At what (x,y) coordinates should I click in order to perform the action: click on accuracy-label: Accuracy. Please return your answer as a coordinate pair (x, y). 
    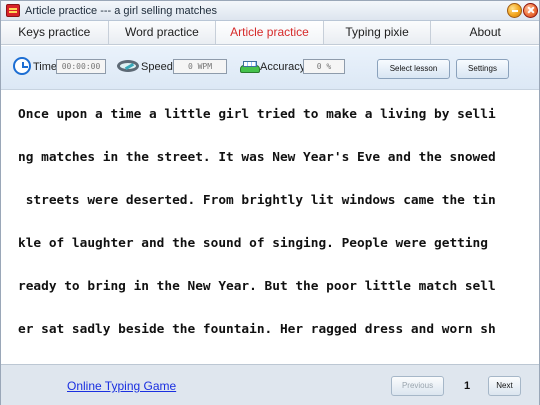
    Looking at the image, I should click on (283, 67).